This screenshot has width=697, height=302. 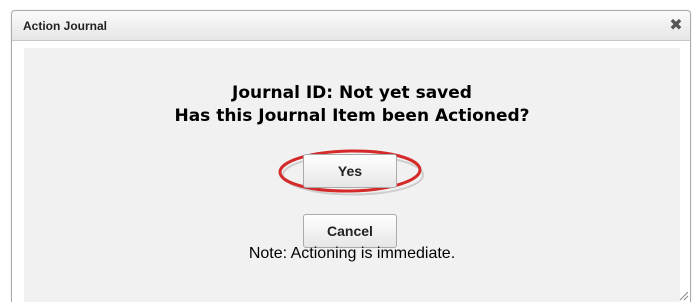 What do you see at coordinates (351, 26) in the screenshot?
I see `dialog-titlebar: Action Journal ✖` at bounding box center [351, 26].